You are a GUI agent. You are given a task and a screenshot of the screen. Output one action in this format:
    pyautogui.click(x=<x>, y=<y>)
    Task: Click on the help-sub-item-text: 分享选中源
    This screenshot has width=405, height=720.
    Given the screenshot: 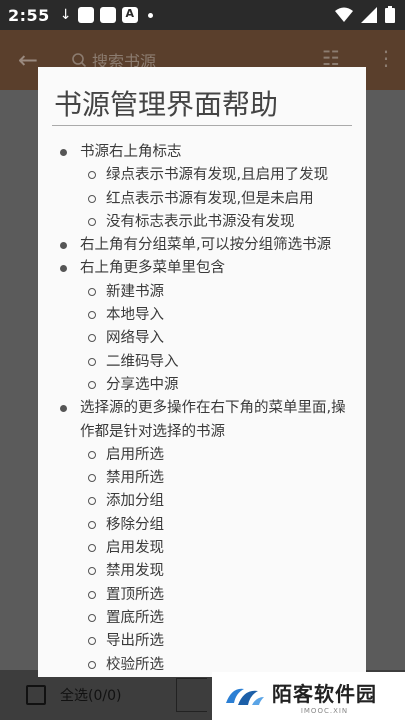 What is the action you would take?
    pyautogui.click(x=142, y=384)
    